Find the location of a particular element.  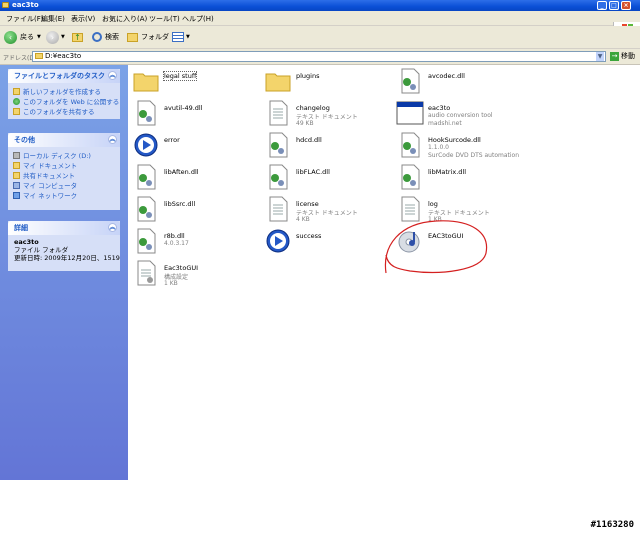

folder-icon is located at coordinates (39, 56).